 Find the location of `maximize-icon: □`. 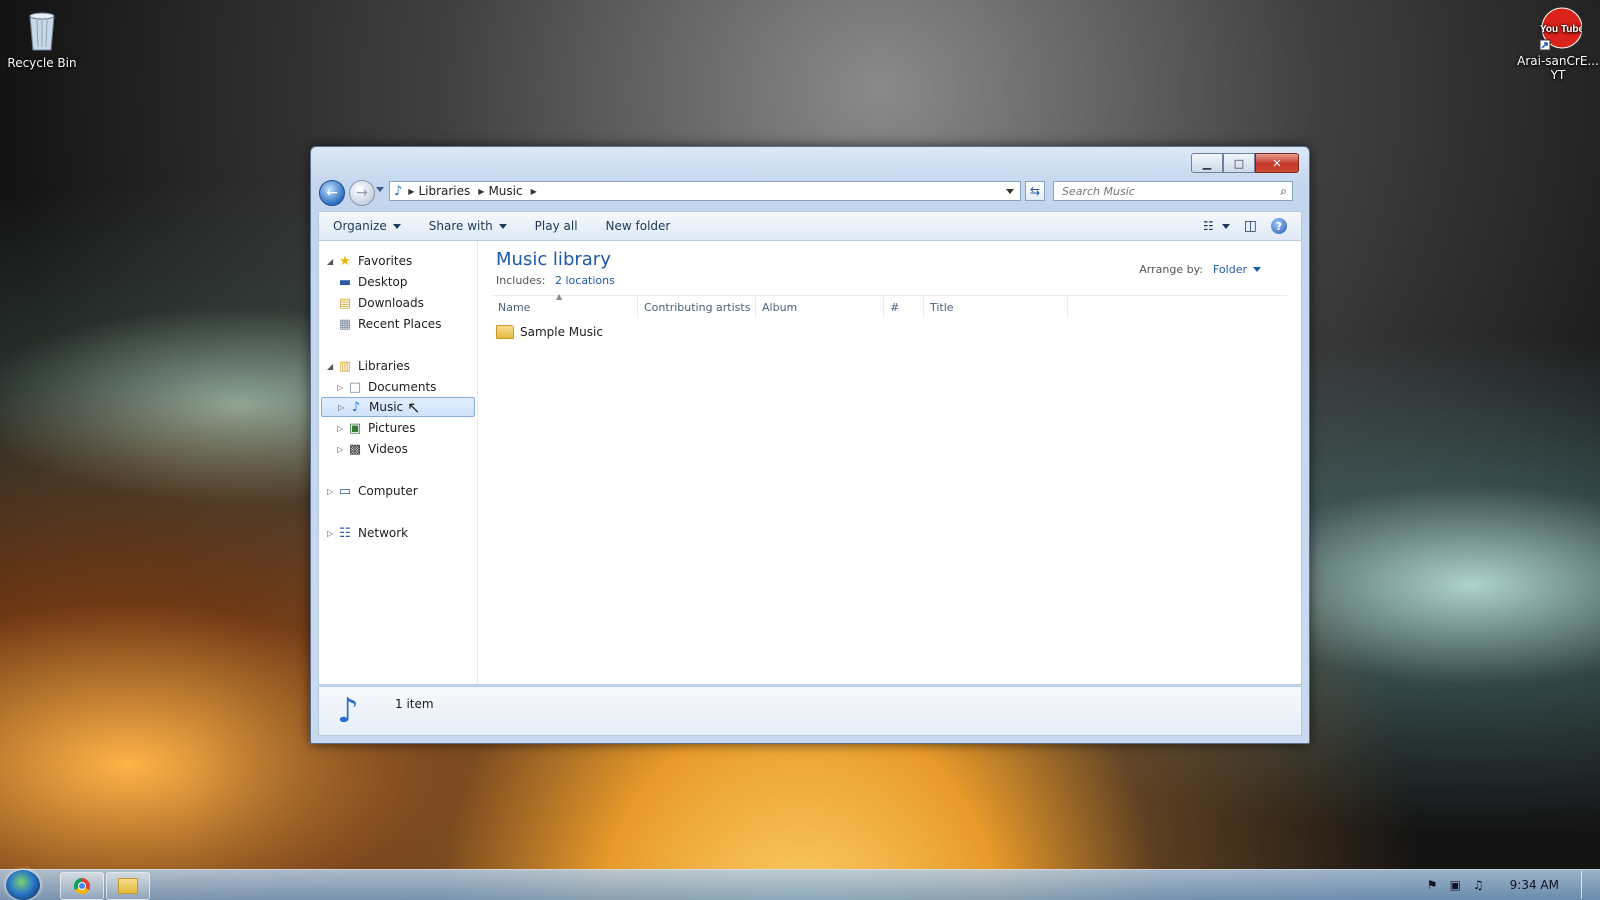

maximize-icon: □ is located at coordinates (1239, 163).